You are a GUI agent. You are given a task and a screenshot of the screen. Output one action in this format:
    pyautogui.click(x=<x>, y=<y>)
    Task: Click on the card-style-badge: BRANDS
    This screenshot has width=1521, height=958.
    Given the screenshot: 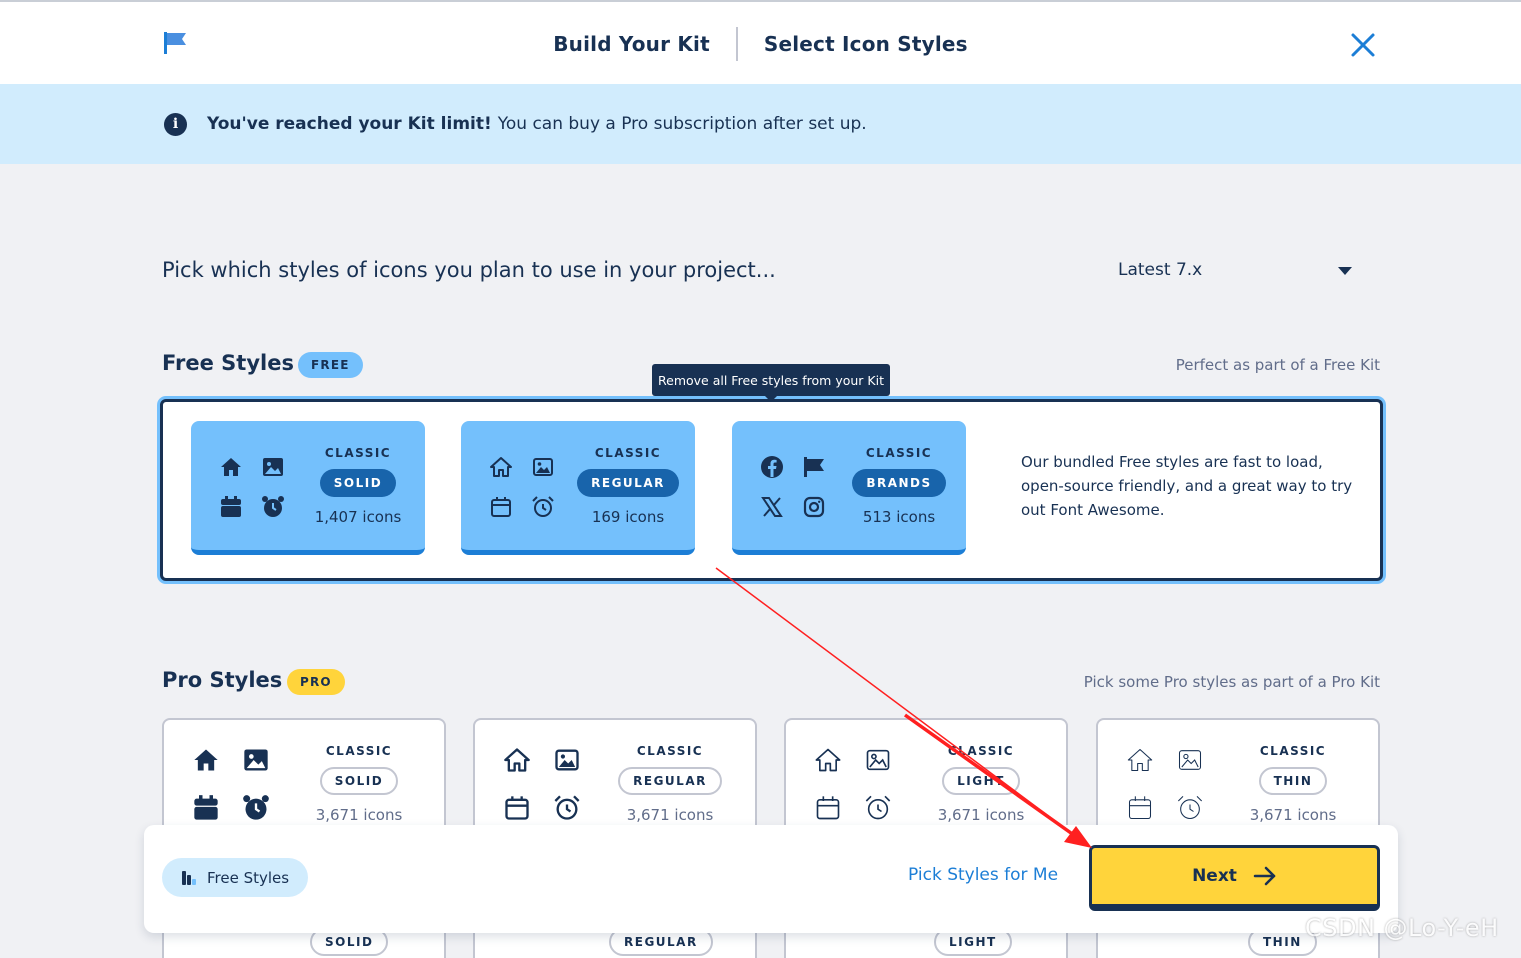 What is the action you would take?
    pyautogui.click(x=899, y=483)
    